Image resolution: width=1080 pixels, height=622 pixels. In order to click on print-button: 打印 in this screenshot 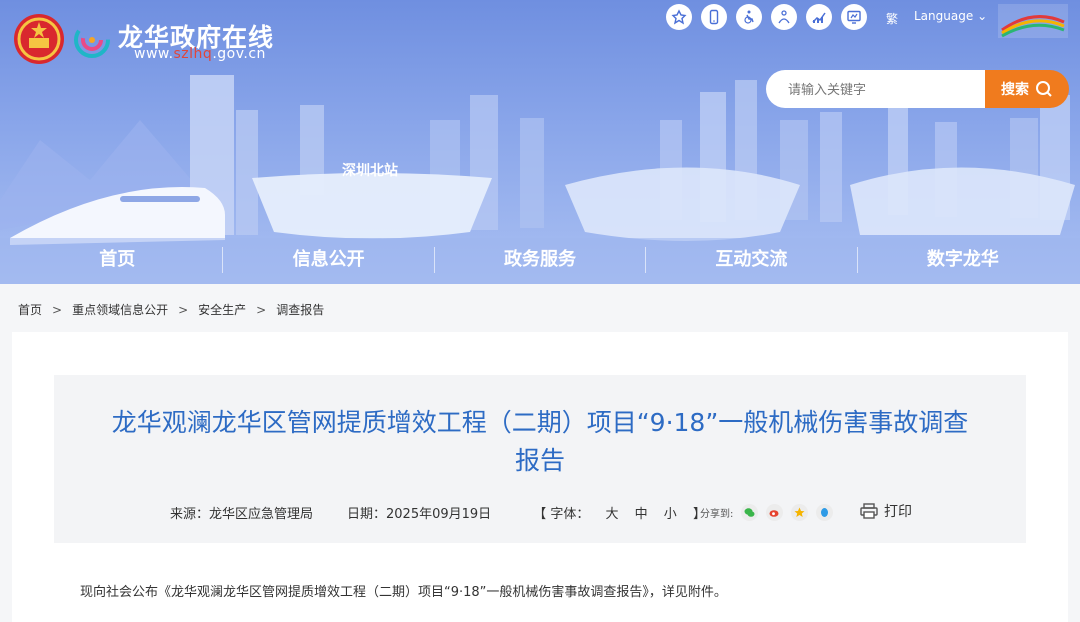, I will do `click(886, 511)`.